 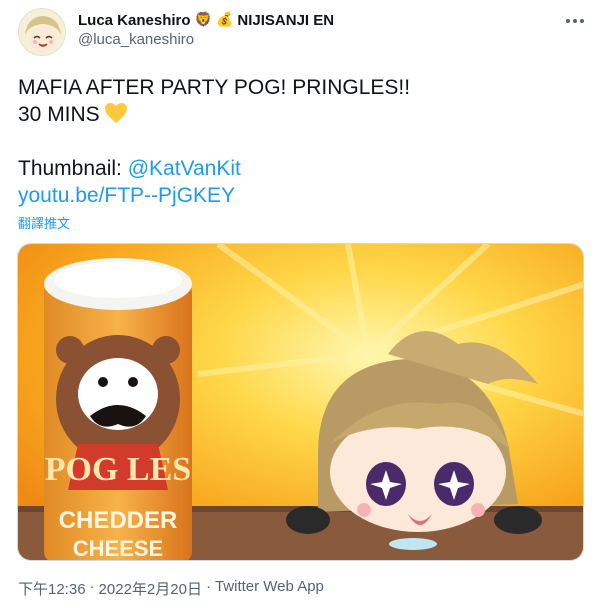 What do you see at coordinates (286, 20) in the screenshot?
I see `affiliation: NIJISANJI EN` at bounding box center [286, 20].